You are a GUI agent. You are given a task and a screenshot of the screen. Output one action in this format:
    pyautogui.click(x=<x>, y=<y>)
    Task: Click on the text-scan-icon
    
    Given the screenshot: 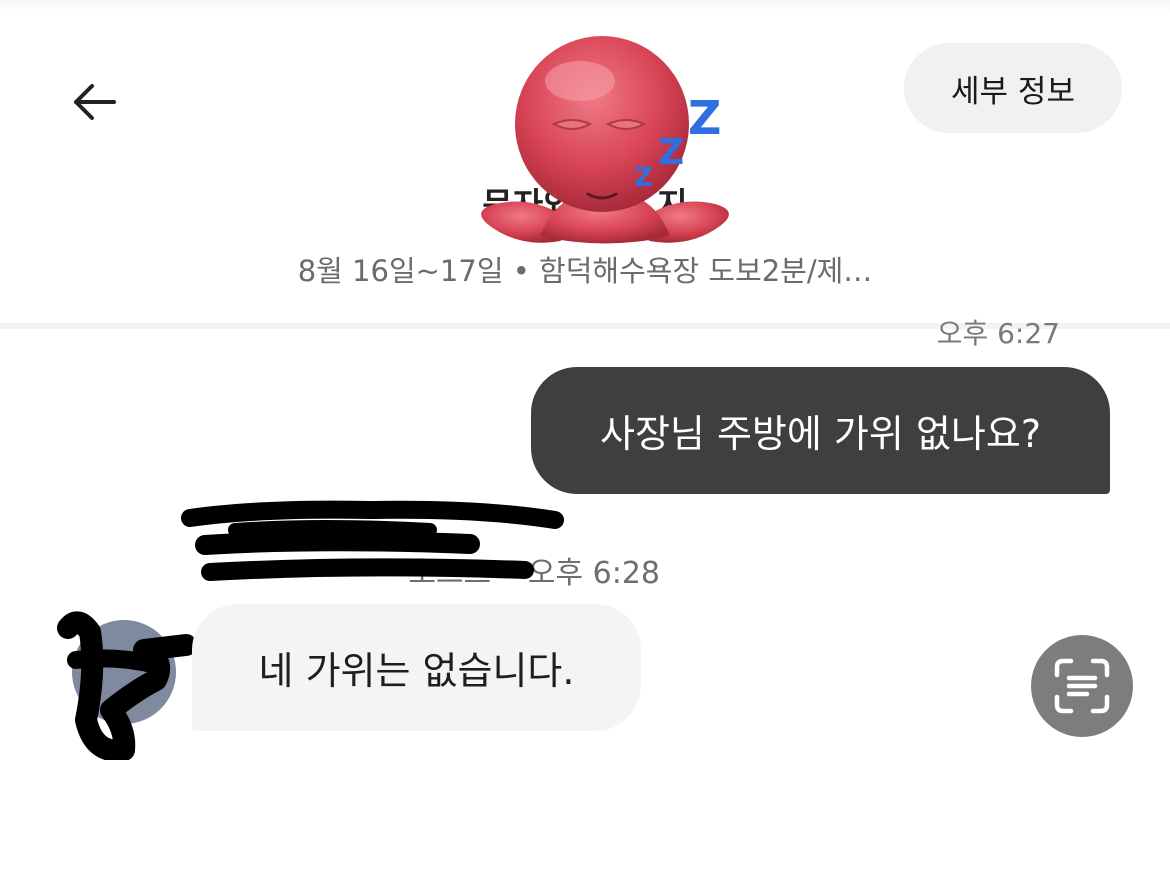 What is the action you would take?
    pyautogui.click(x=1082, y=686)
    